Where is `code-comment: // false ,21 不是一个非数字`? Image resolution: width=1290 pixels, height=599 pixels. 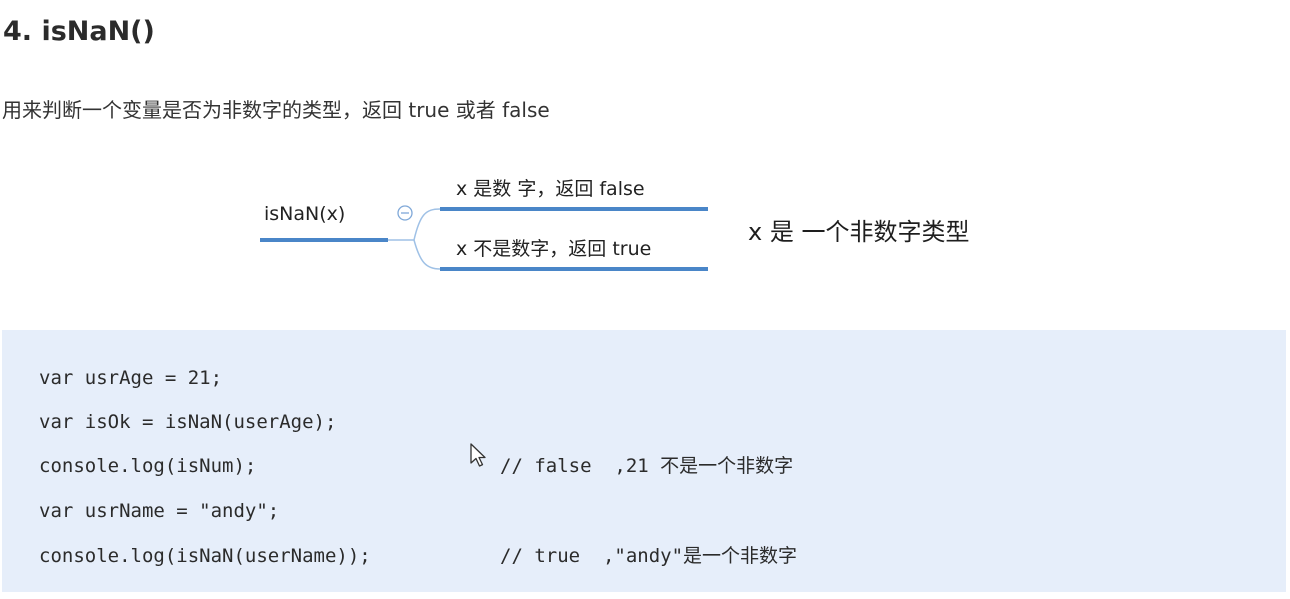 code-comment: // false ,21 不是一个非数字 is located at coordinates (647, 466).